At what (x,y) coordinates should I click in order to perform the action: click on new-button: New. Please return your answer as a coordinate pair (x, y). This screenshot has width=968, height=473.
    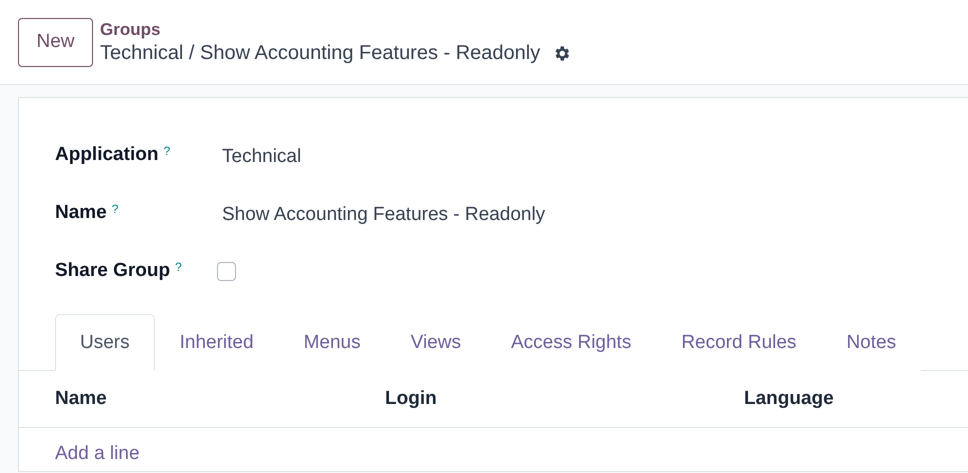
    Looking at the image, I should click on (55, 42).